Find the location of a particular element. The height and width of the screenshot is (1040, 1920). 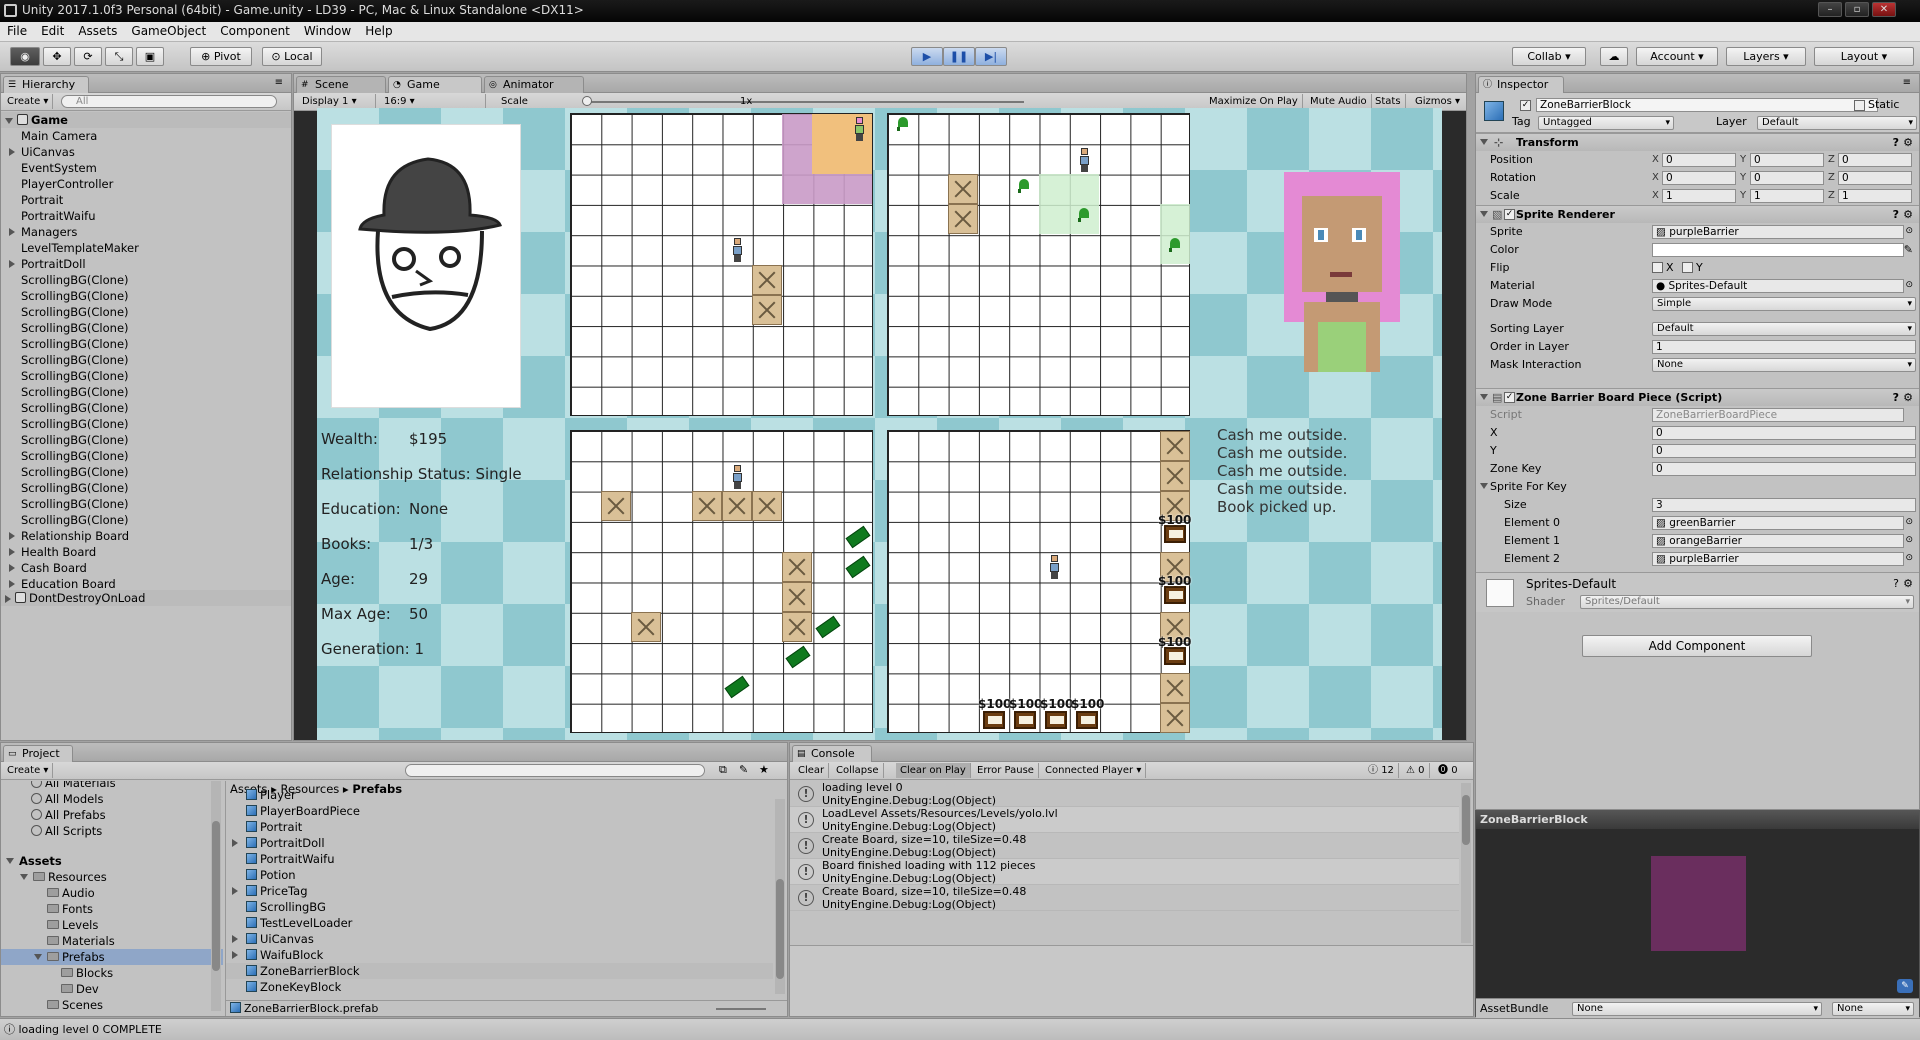

filter-type-icon: ⧉ is located at coordinates (723, 770).